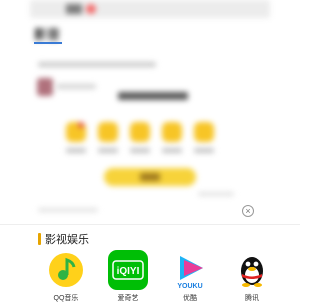 Image resolution: width=320 pixels, height=303 pixels. I want to click on section-header: 影视娱乐, so click(63, 239).